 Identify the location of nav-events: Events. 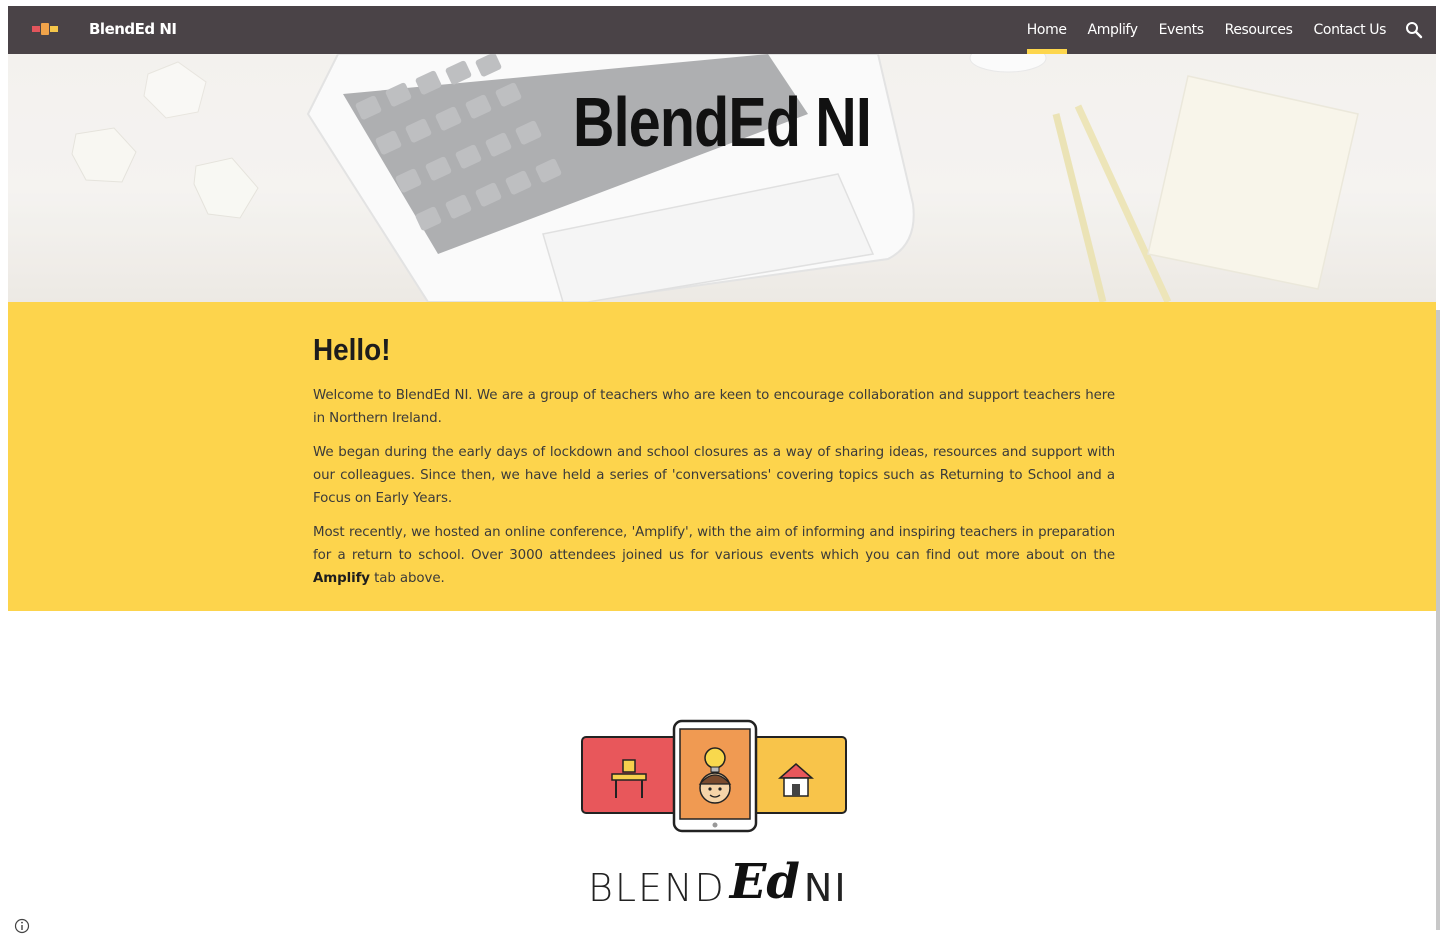
(1181, 30).